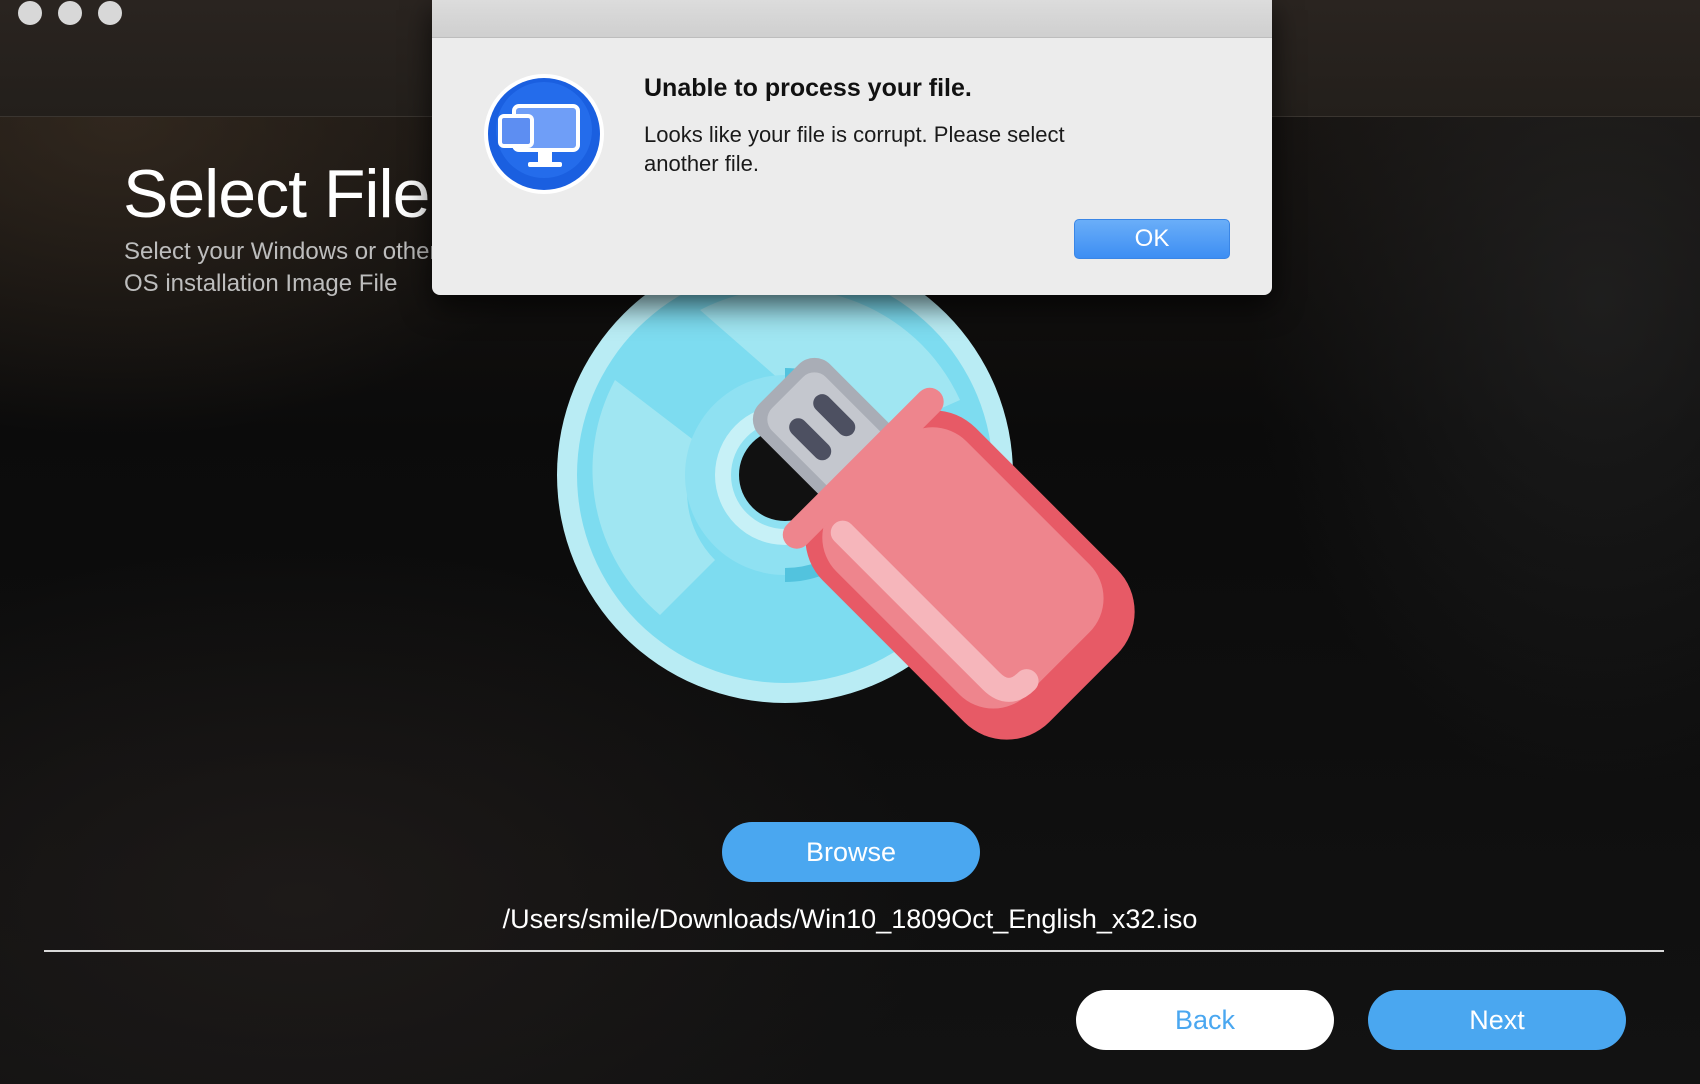 The image size is (1700, 1084). What do you see at coordinates (110, 13) in the screenshot?
I see `zoom-window-button` at bounding box center [110, 13].